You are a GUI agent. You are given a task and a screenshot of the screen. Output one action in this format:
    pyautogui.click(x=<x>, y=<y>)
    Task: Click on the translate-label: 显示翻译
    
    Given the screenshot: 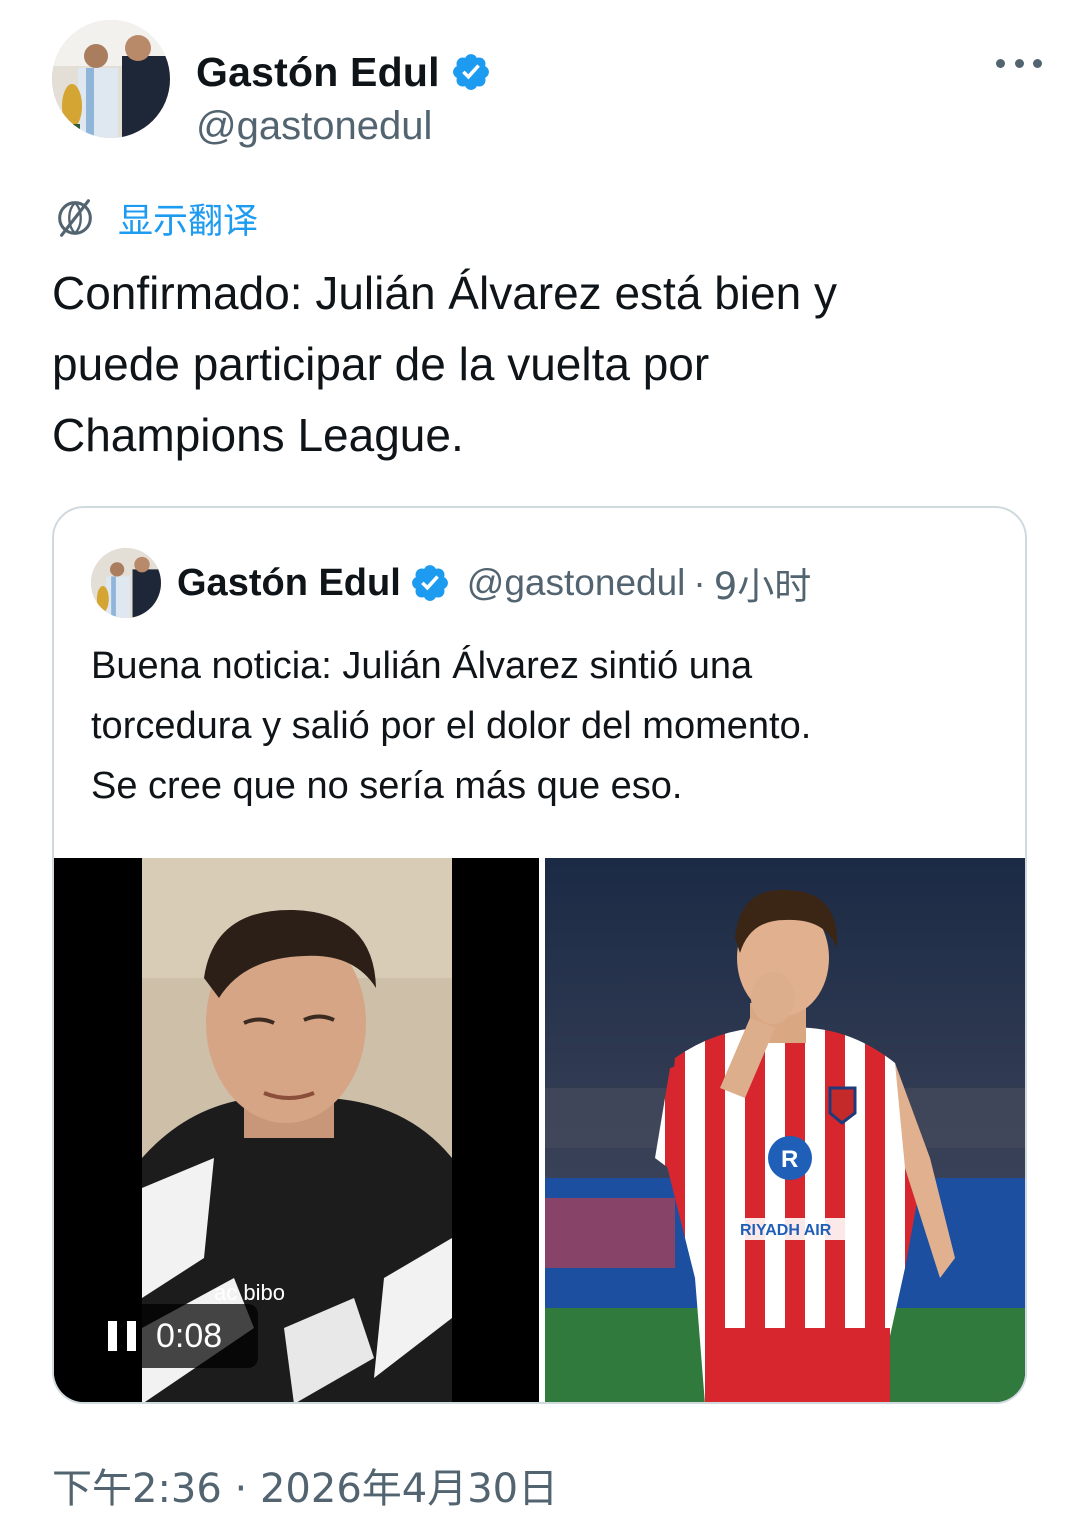 What is the action you would take?
    pyautogui.click(x=188, y=221)
    